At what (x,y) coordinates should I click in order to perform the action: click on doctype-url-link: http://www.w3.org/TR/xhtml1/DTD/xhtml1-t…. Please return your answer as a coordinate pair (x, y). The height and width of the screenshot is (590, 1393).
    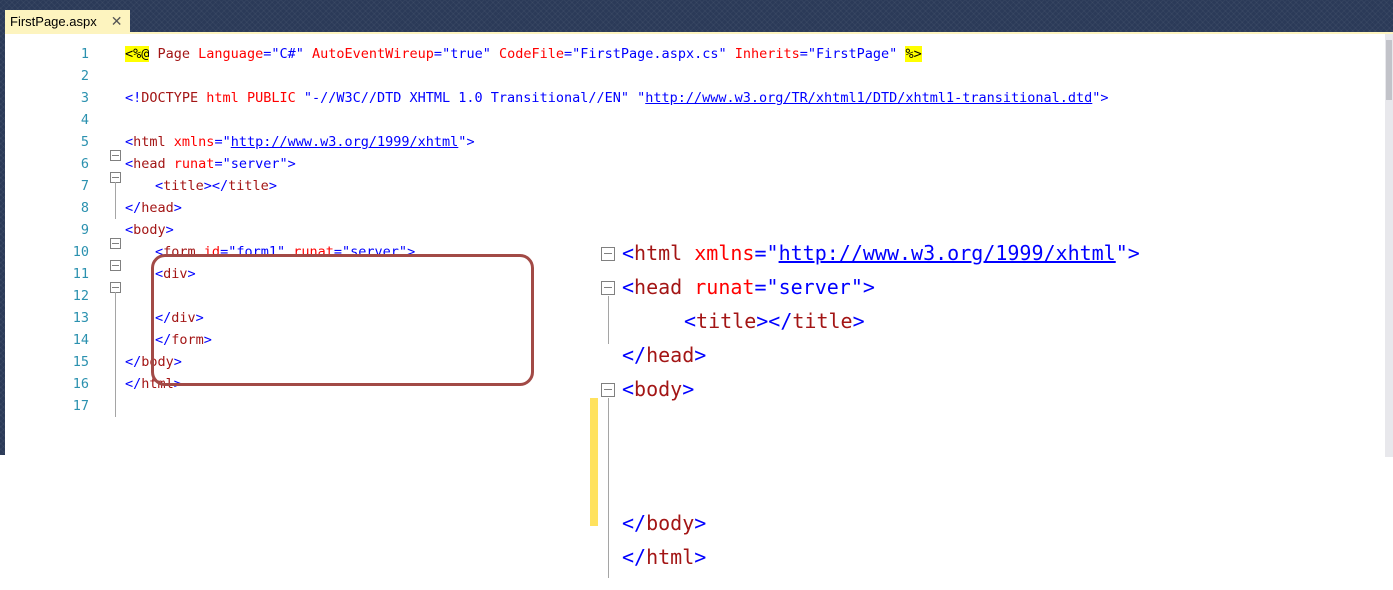
    Looking at the image, I should click on (868, 98).